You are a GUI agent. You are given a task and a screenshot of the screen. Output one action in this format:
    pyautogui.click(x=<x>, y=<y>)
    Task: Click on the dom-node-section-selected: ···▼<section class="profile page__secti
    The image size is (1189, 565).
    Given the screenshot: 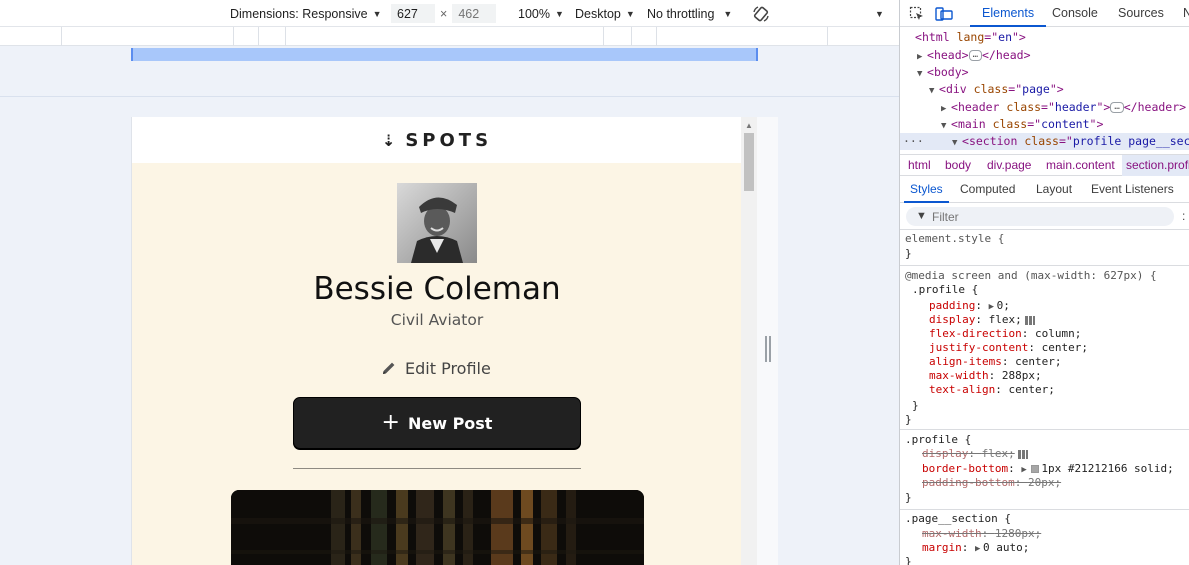 What is the action you would take?
    pyautogui.click(x=1044, y=141)
    